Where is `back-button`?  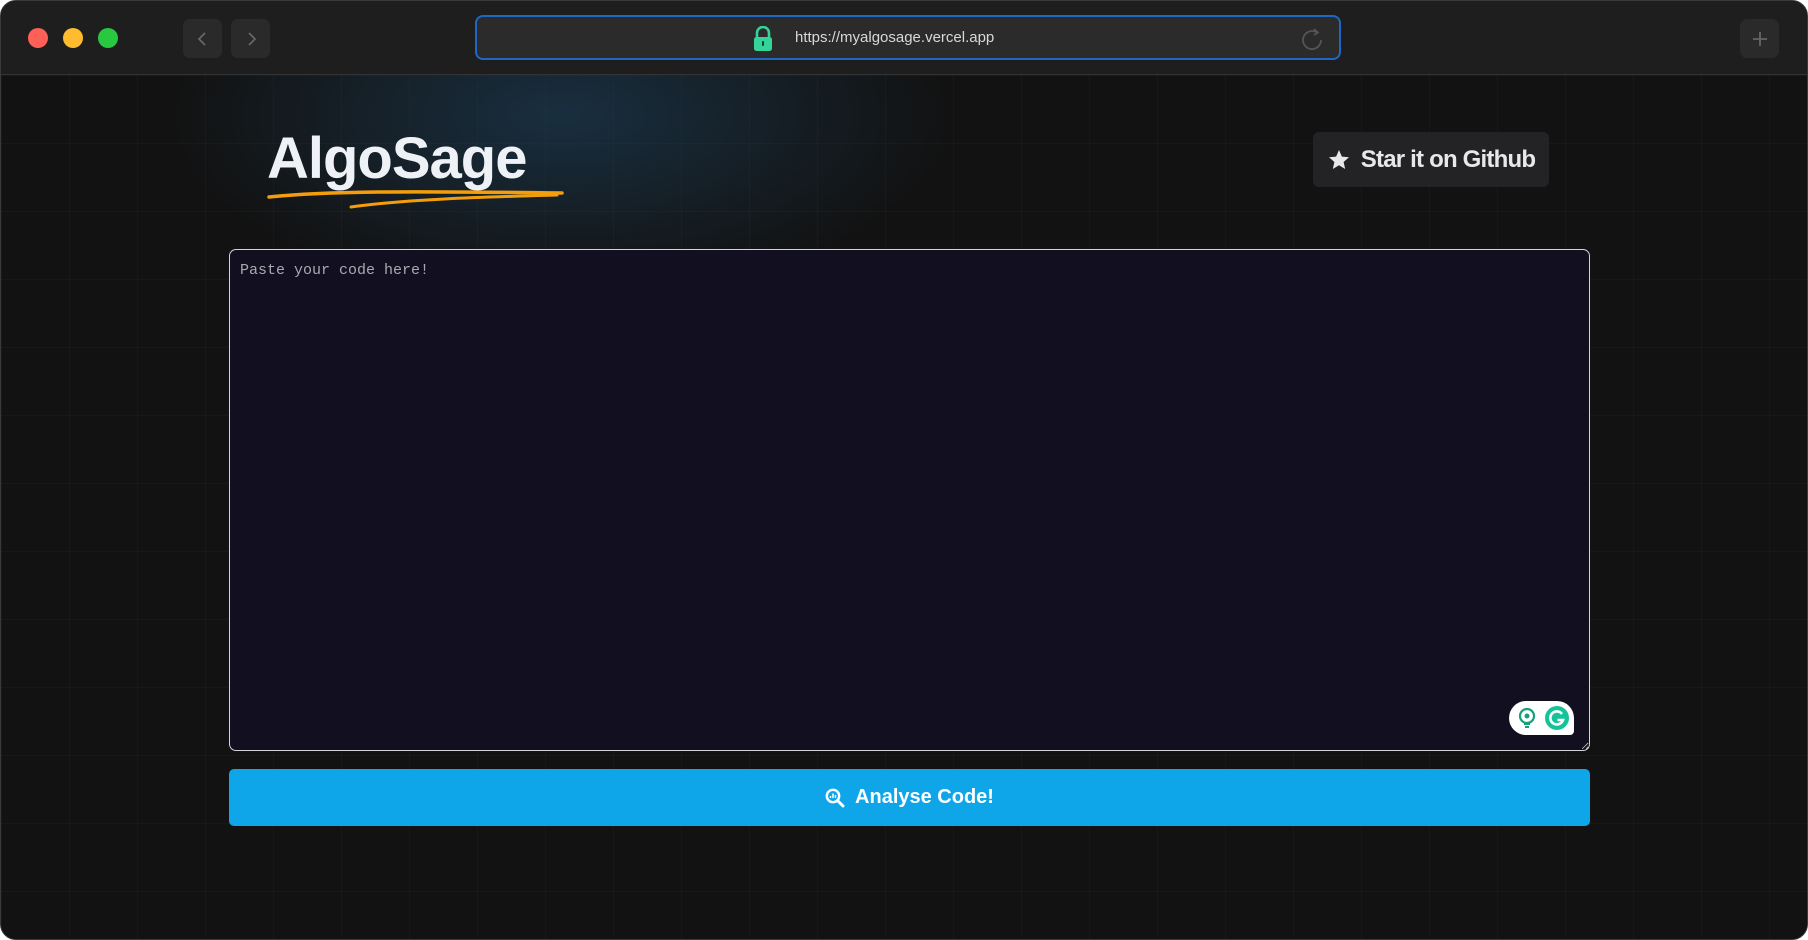
back-button is located at coordinates (202, 38).